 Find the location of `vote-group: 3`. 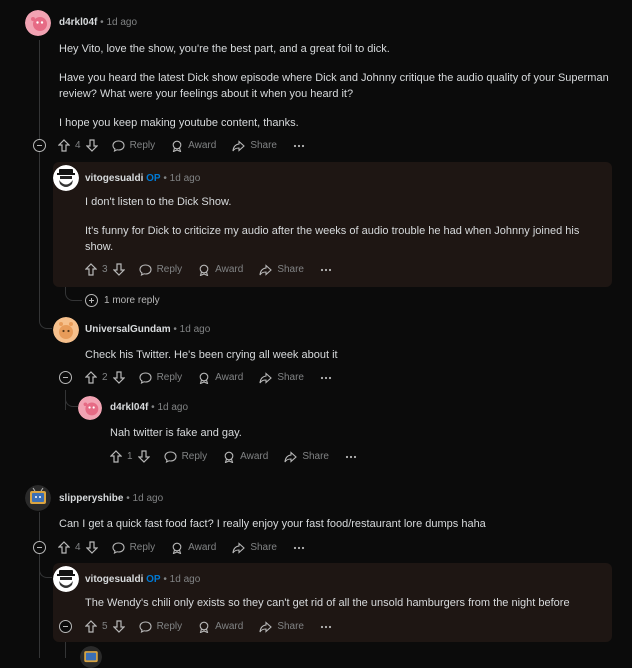

vote-group: 3 is located at coordinates (105, 269).